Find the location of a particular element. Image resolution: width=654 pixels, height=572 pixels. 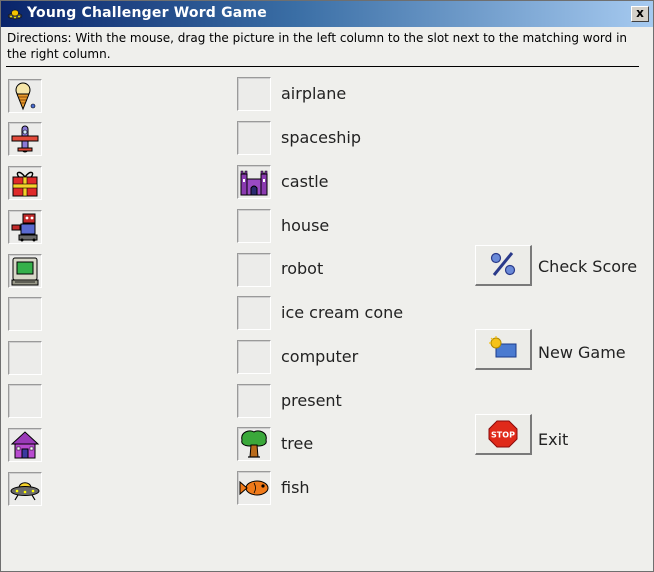

word-label: castle is located at coordinates (305, 181).